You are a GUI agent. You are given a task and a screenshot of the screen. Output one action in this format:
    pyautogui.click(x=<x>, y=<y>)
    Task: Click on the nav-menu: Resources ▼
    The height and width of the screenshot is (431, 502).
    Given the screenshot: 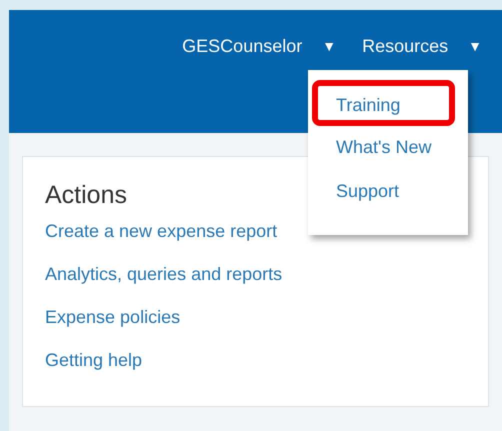 What is the action you would take?
    pyautogui.click(x=422, y=46)
    